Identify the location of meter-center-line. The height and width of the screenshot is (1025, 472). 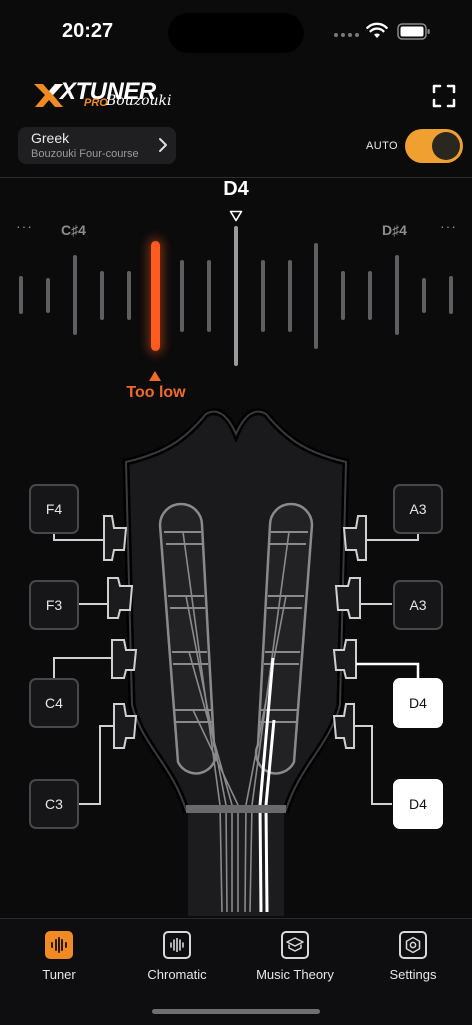
(236, 296).